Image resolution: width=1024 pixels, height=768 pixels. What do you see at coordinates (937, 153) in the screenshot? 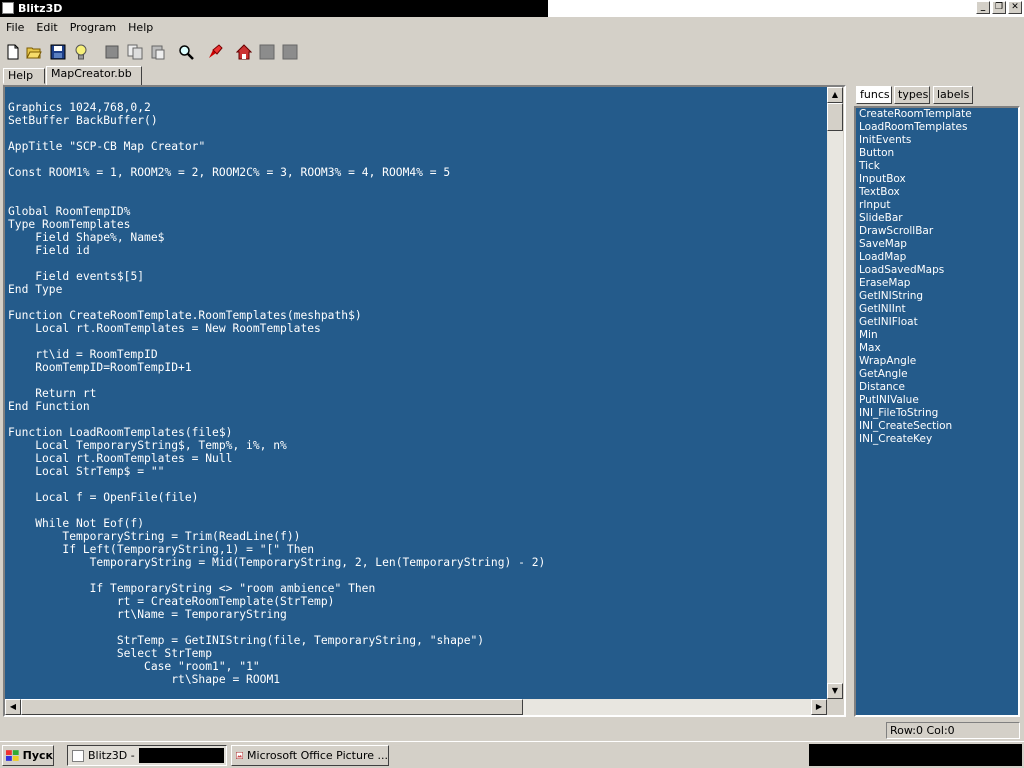
I see `function-list-item: Button` at bounding box center [937, 153].